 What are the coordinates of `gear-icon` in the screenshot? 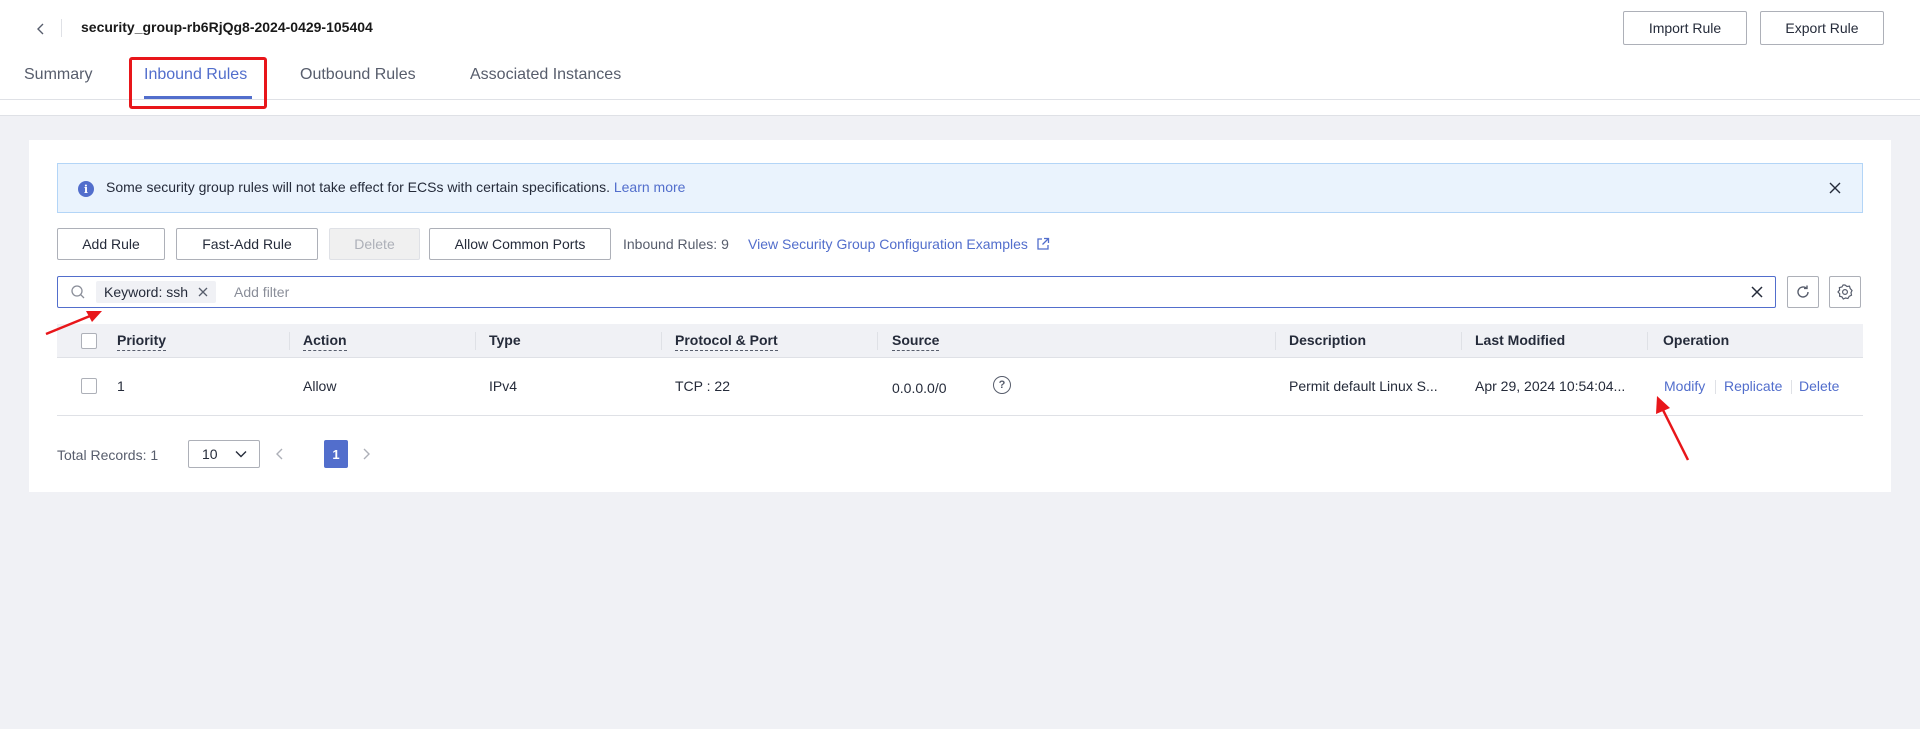 It's located at (1845, 292).